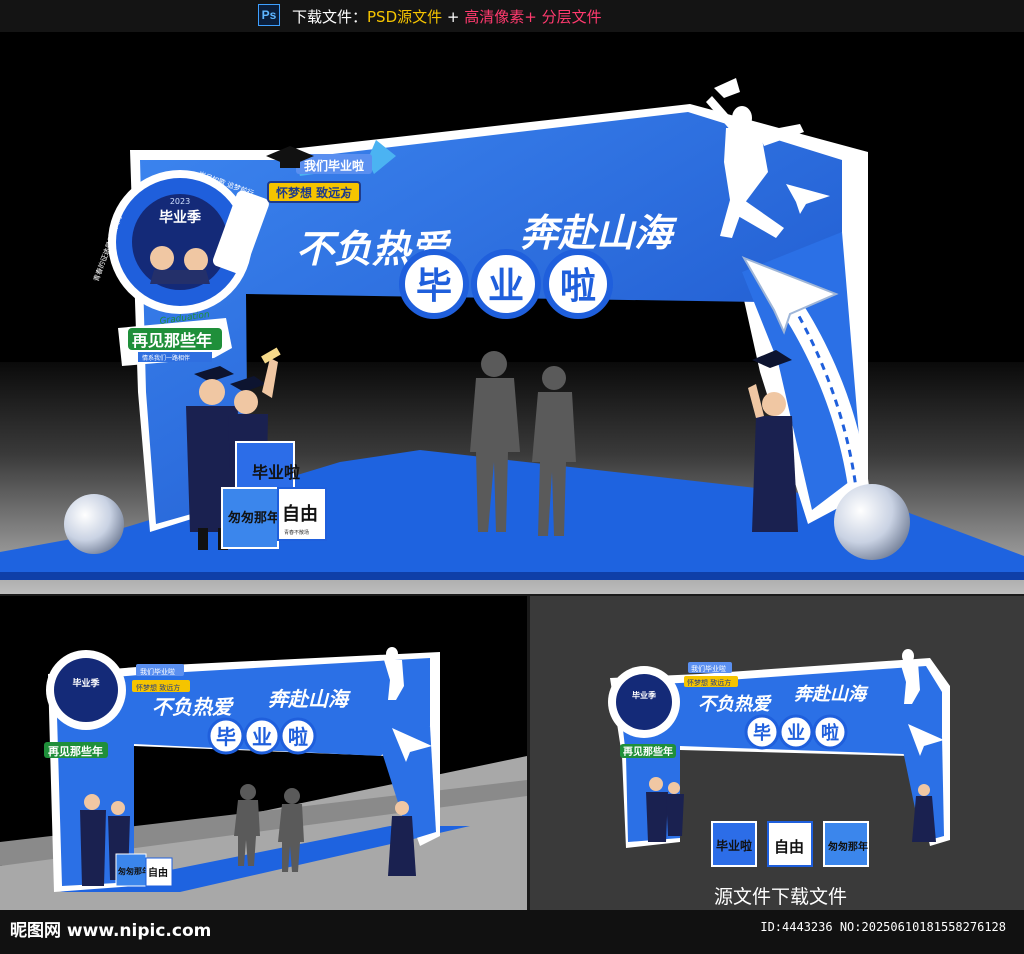 This screenshot has height=954, width=1024. What do you see at coordinates (644, 695) in the screenshot?
I see `flat-badge-label: 毕业季` at bounding box center [644, 695].